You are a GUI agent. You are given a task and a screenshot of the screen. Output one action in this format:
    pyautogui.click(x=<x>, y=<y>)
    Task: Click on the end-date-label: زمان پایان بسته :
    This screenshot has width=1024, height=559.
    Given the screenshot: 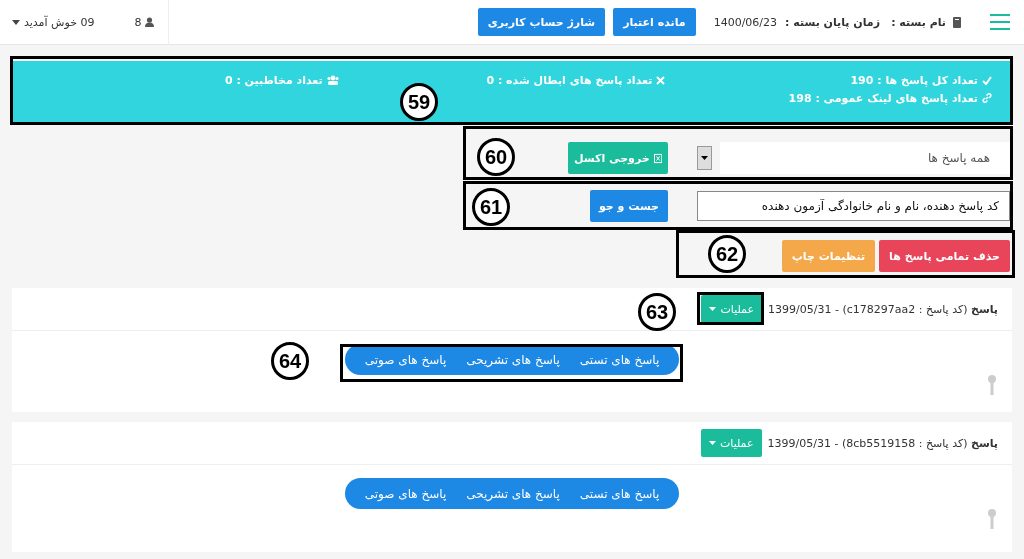 What is the action you would take?
    pyautogui.click(x=832, y=22)
    